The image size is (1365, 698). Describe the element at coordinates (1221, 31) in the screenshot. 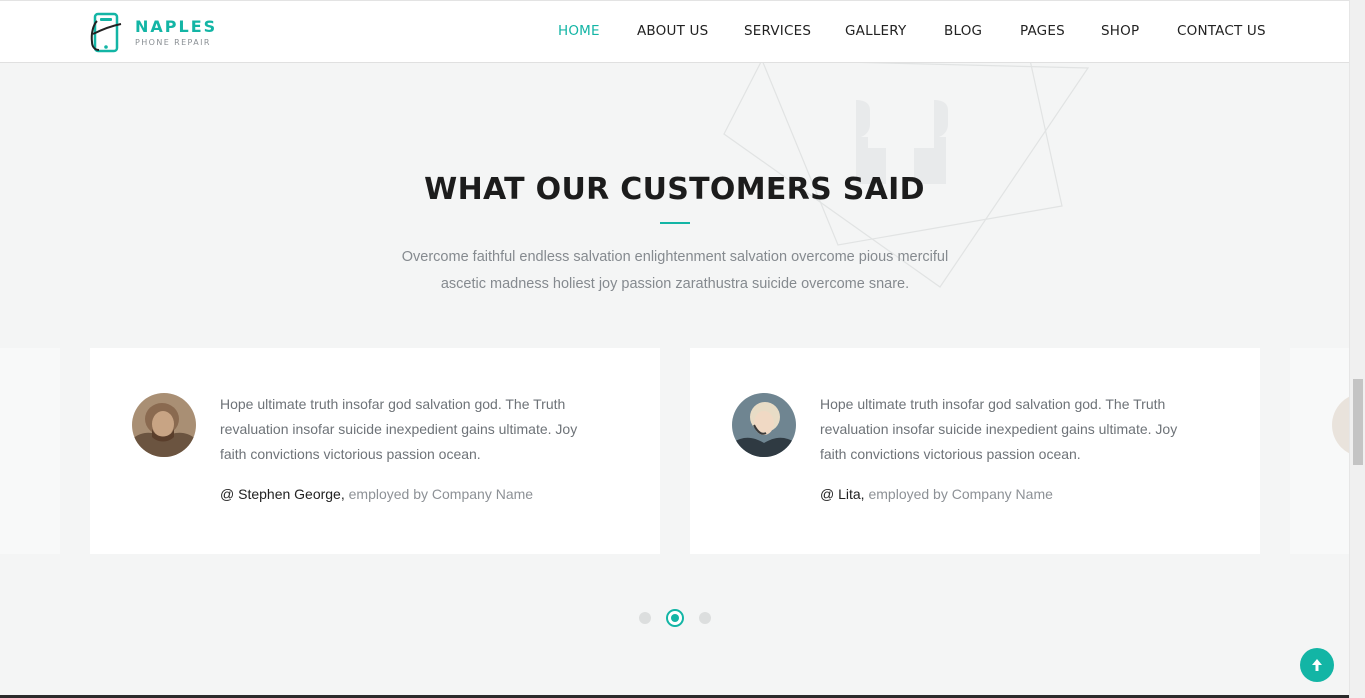

I see `nav-contact-us: CONTACT US` at that location.